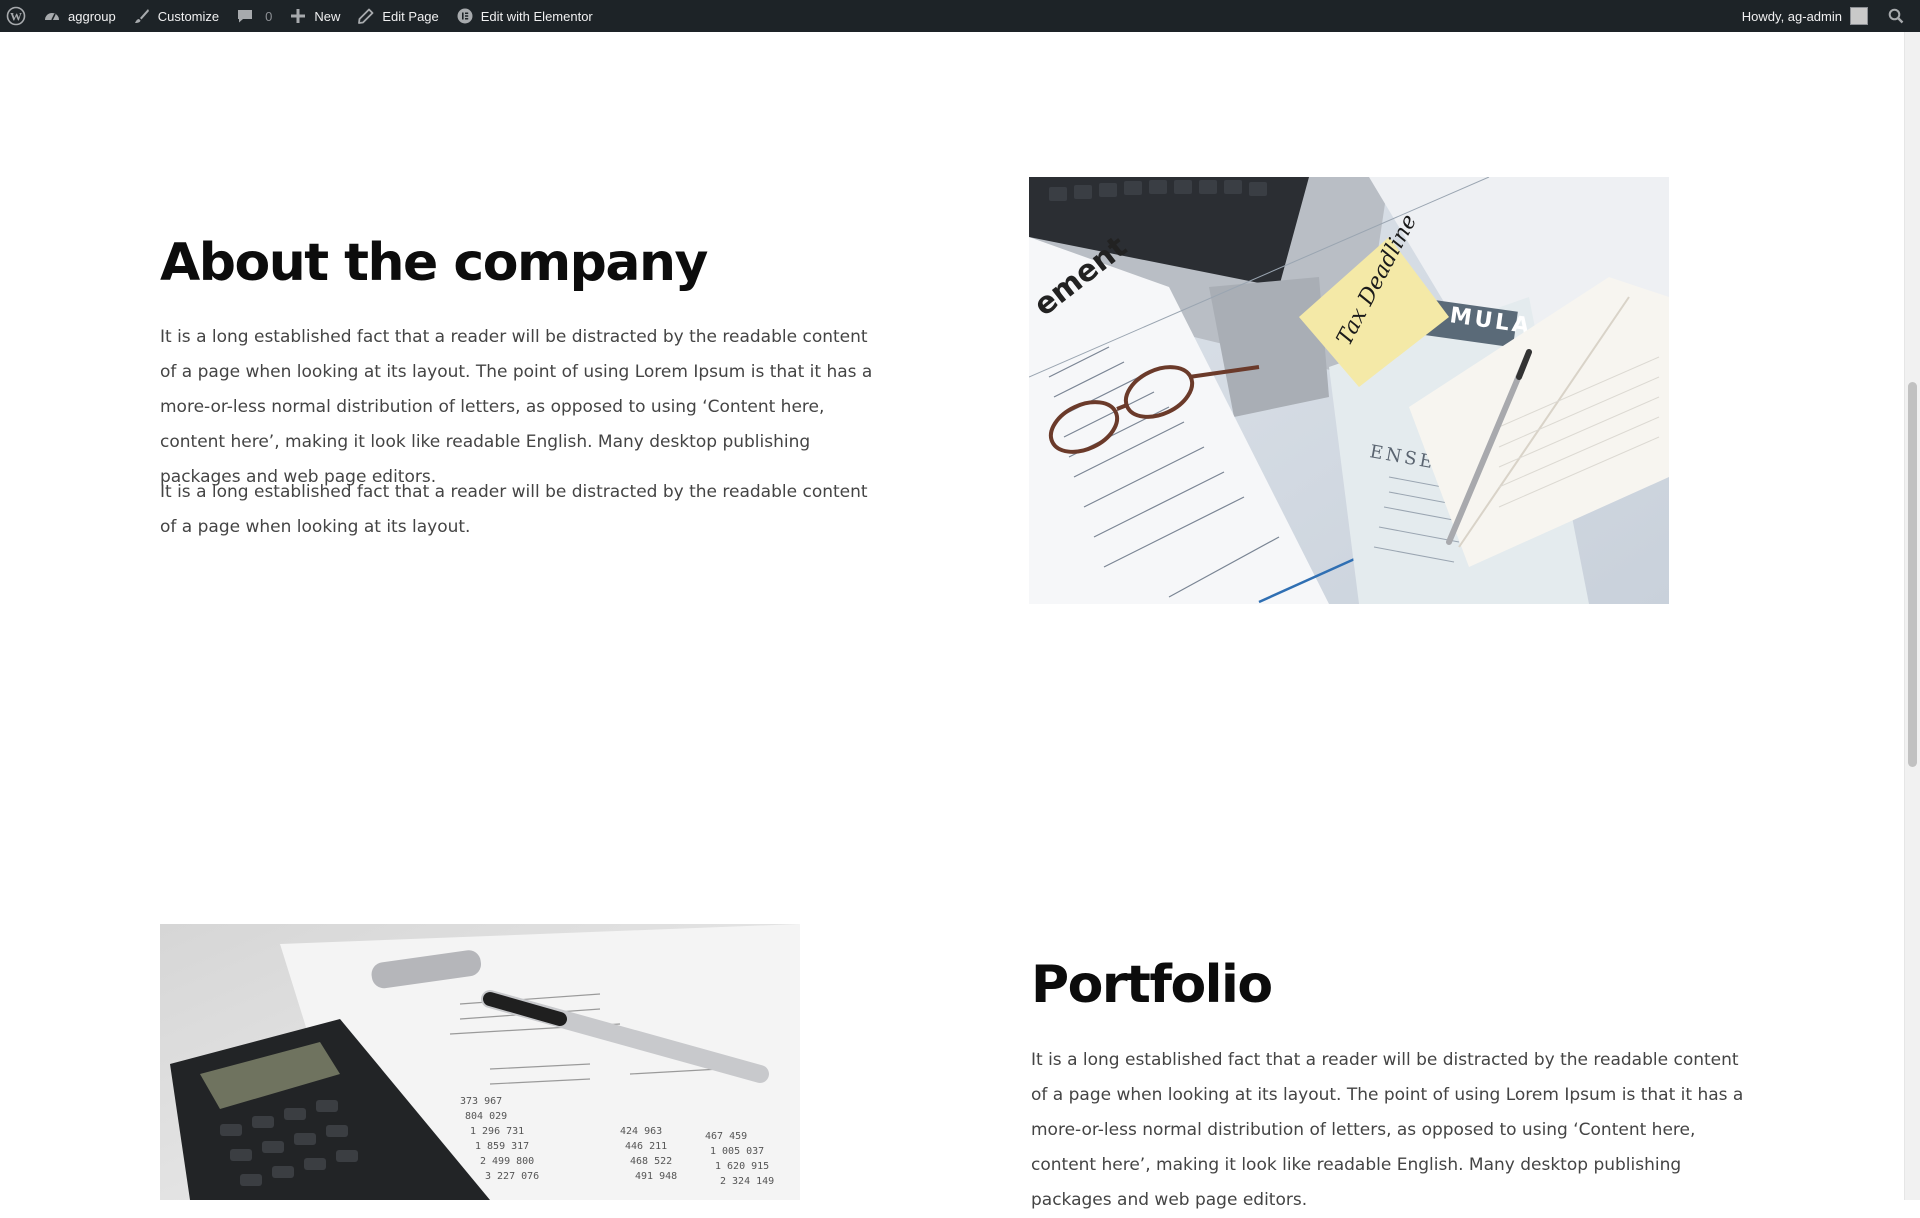 This screenshot has width=1920, height=1218. Describe the element at coordinates (465, 16) in the screenshot. I see `elementor-icon` at that location.